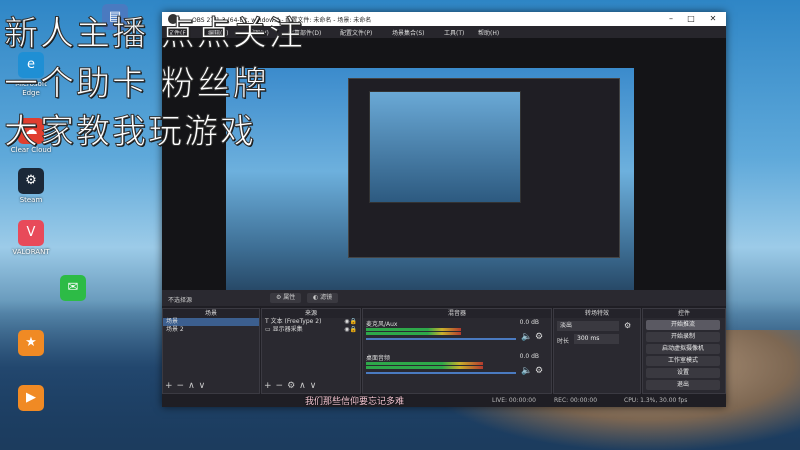  What do you see at coordinates (296, 321) in the screenshot?
I see `source-label: 文本 (FreeType 2)` at bounding box center [296, 321].